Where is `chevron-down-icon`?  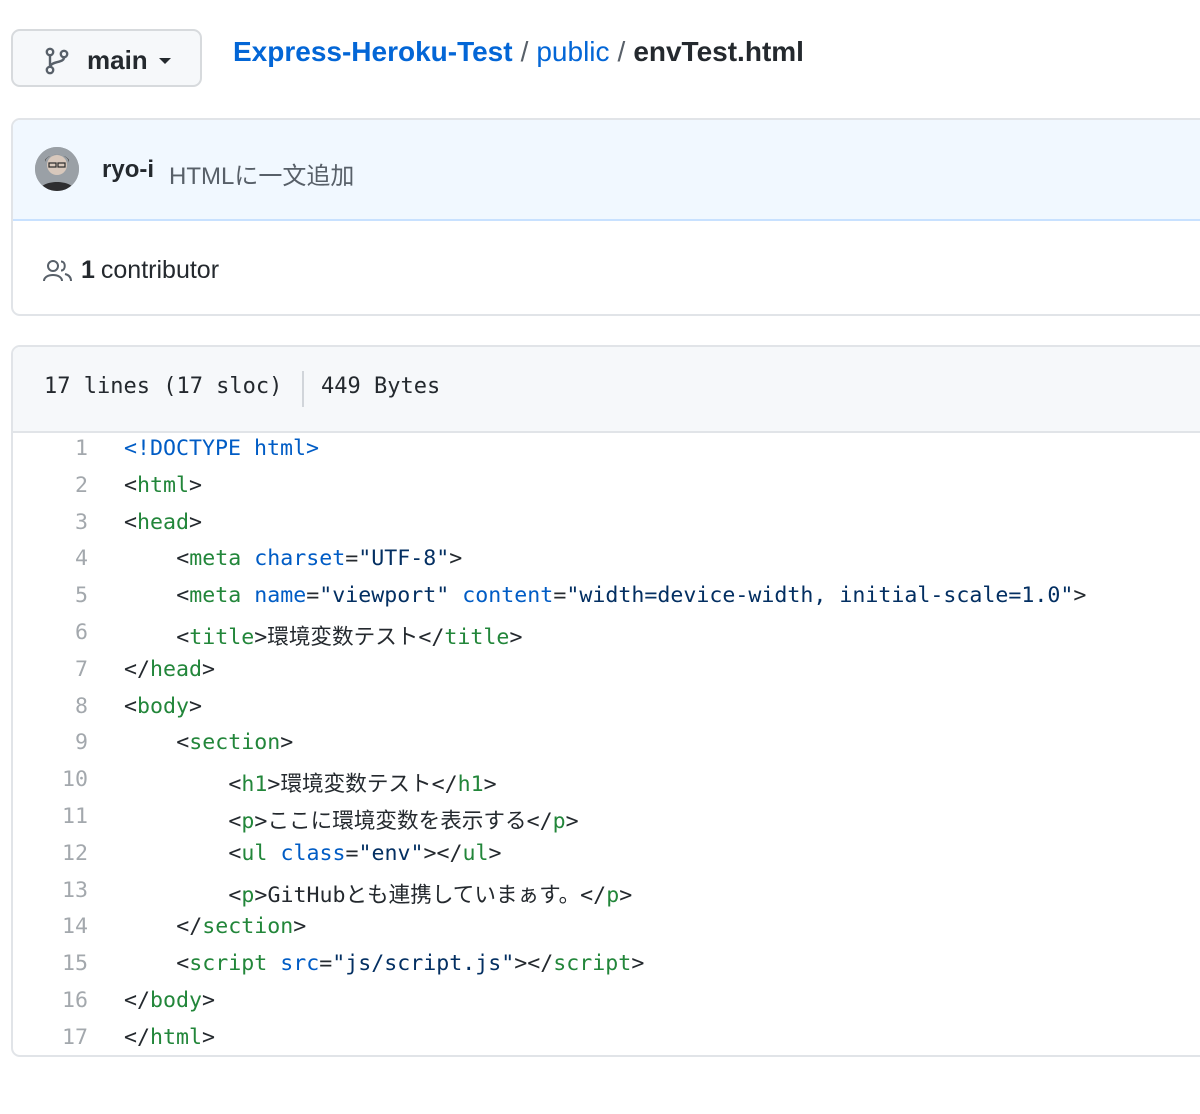
chevron-down-icon is located at coordinates (165, 61).